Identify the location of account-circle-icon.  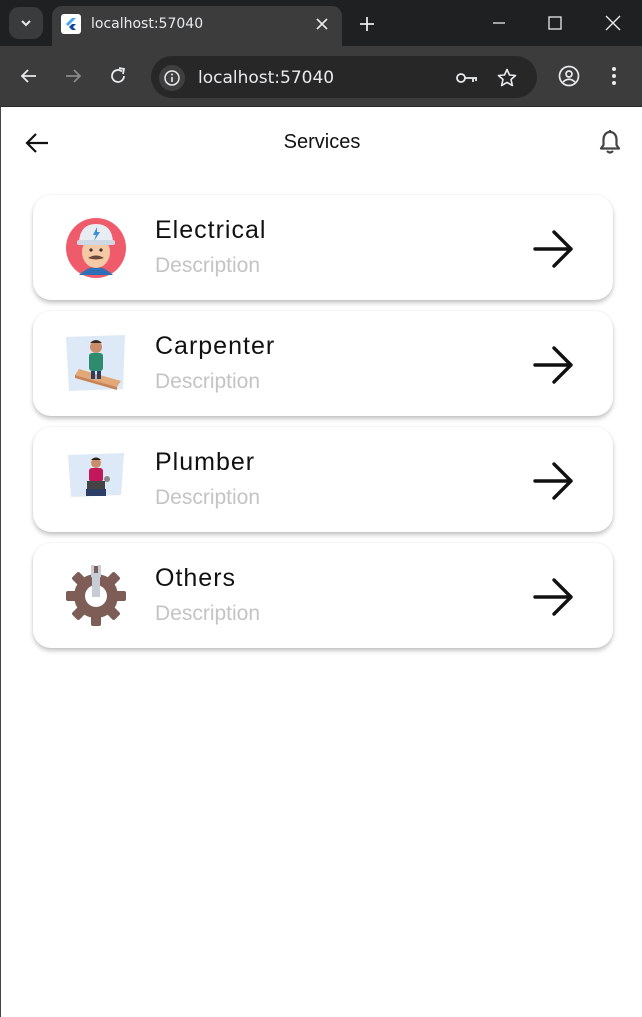
(569, 76).